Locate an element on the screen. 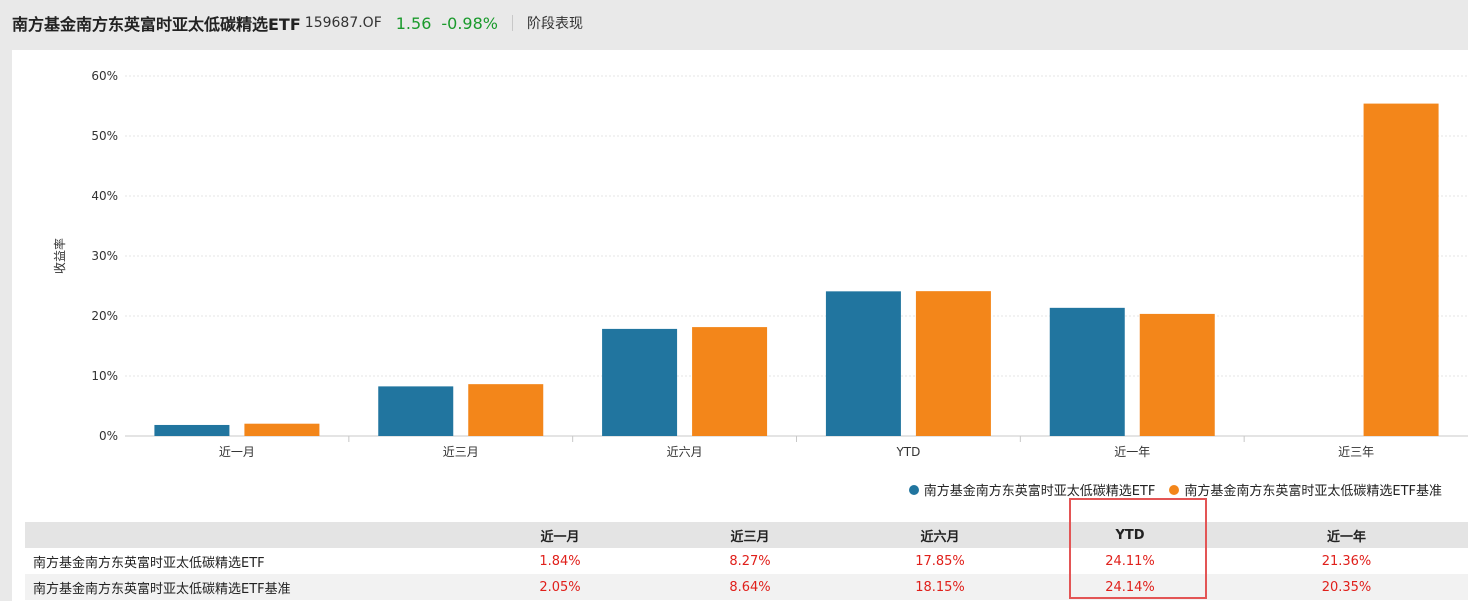  table-row-name: 南方基金南方东英富时亚太低碳精选ETF is located at coordinates (245, 561).